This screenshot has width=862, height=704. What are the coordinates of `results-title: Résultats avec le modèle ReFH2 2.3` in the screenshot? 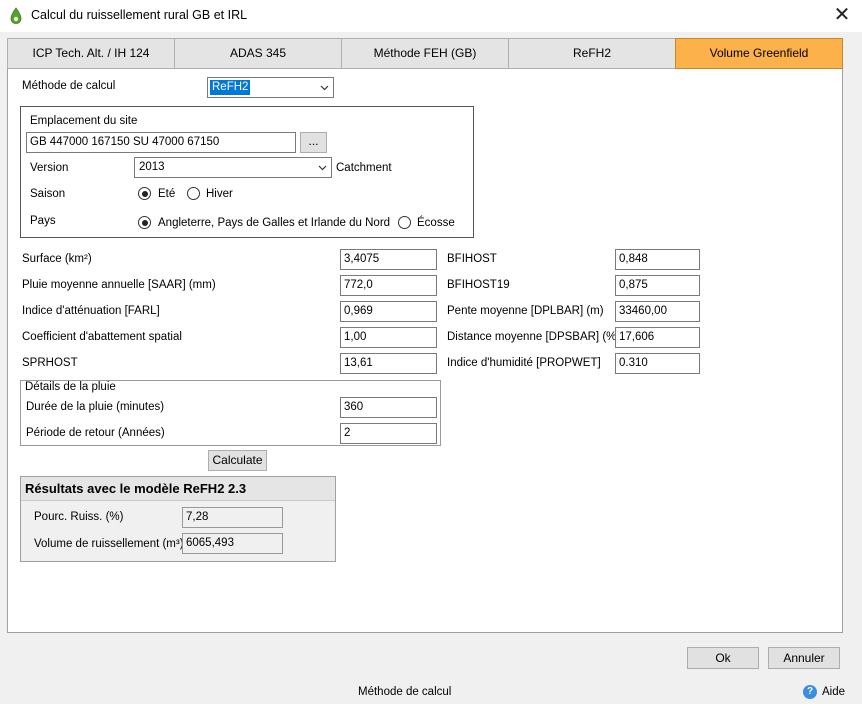 It's located at (178, 489).